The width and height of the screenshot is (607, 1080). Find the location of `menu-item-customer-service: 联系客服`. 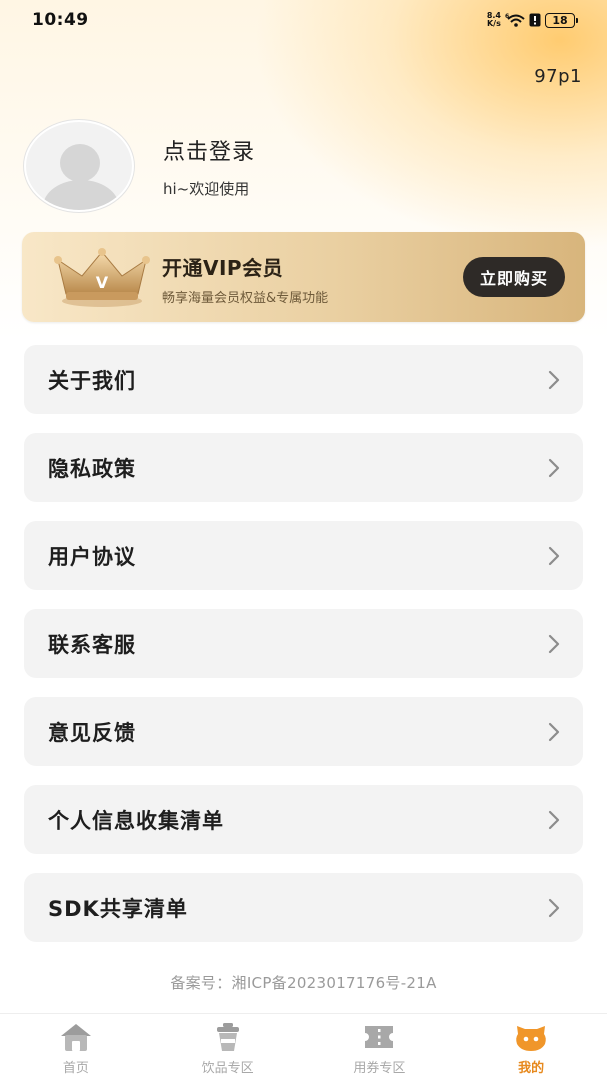

menu-item-customer-service: 联系客服 is located at coordinates (303, 643).